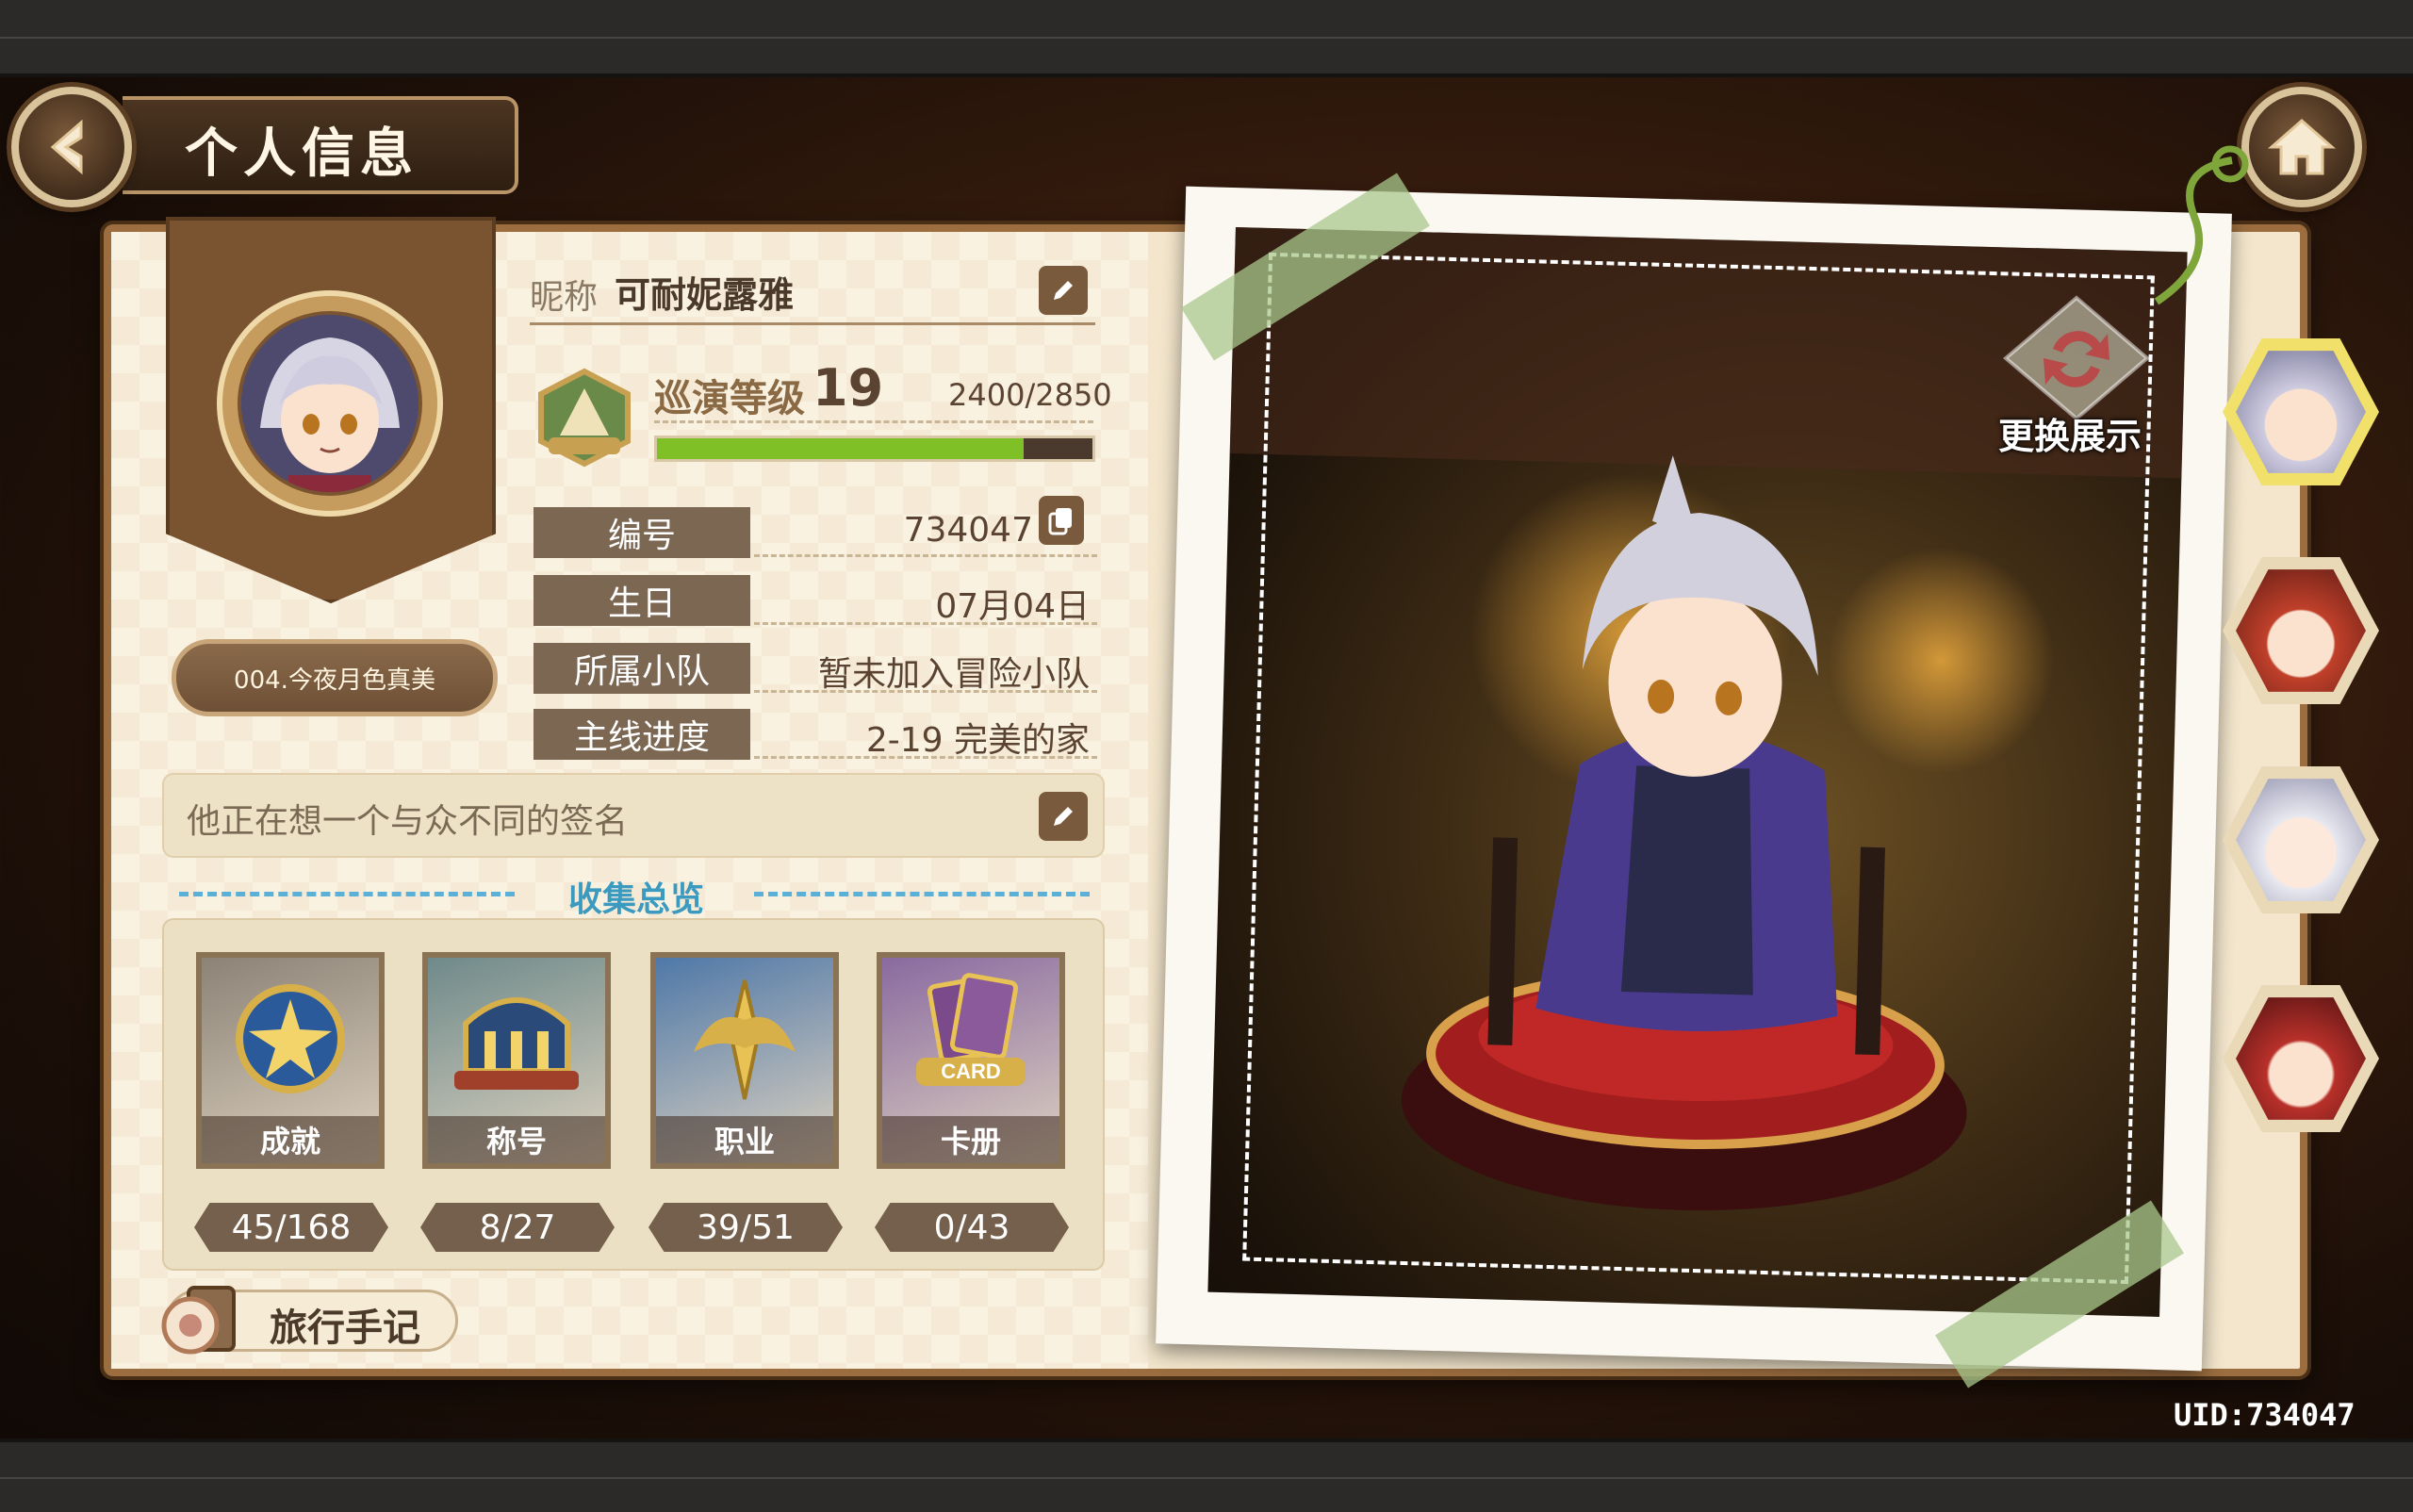  I want to click on copy-icon, so click(1060, 521).